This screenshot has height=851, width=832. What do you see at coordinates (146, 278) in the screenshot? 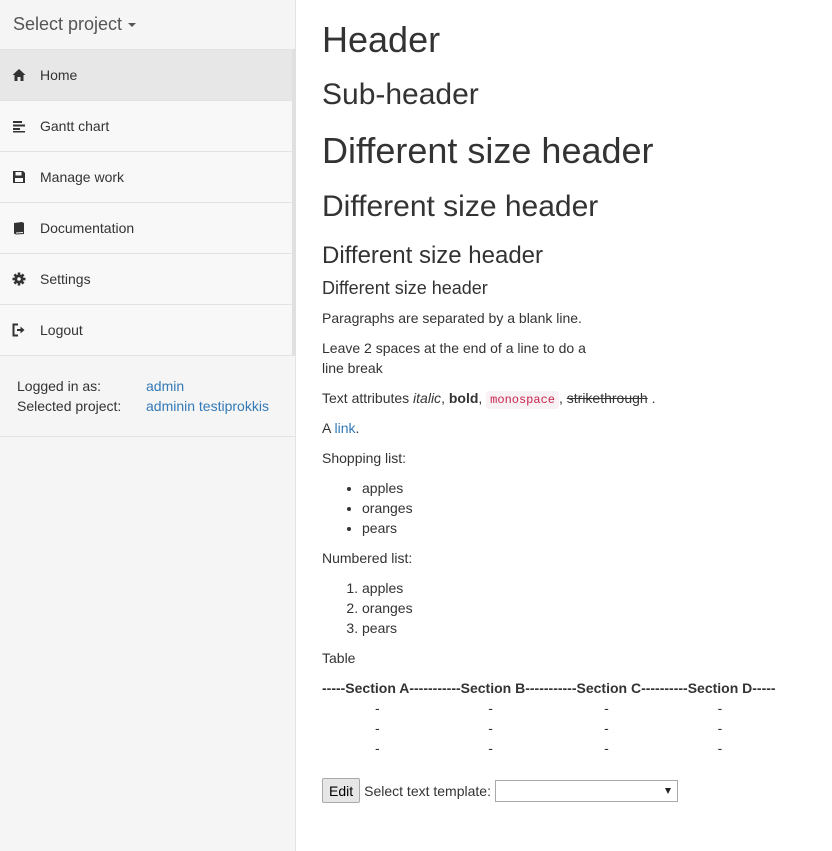
I see `sidebar-item-settings: Settings` at bounding box center [146, 278].